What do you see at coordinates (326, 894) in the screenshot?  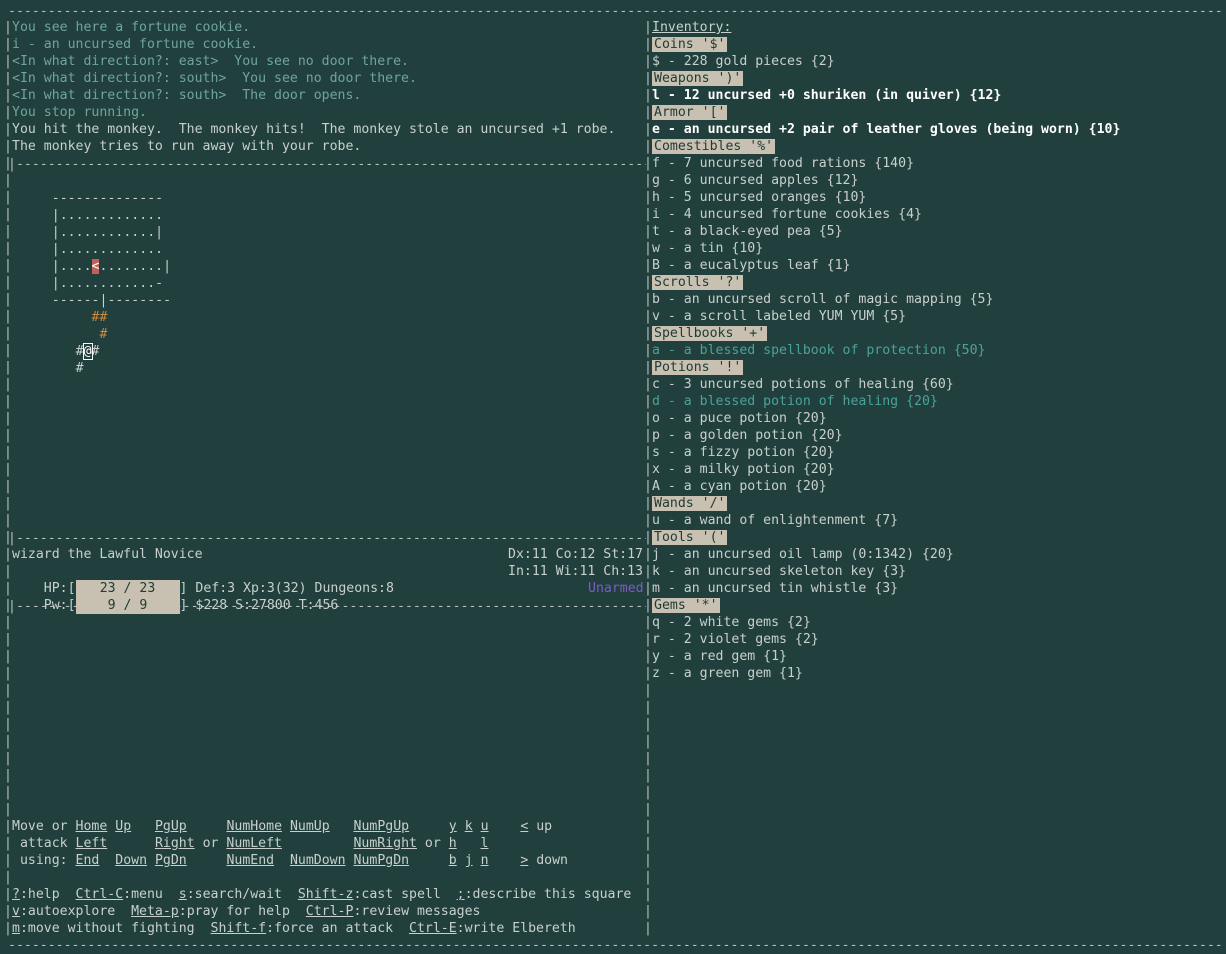 I see `help-key-cmd1-3: Shift-z` at bounding box center [326, 894].